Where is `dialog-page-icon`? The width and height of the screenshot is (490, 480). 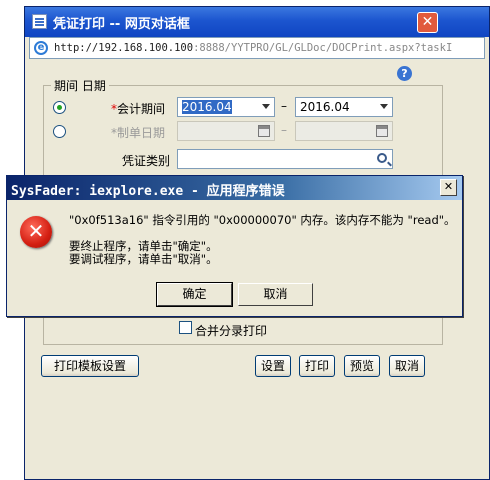
dialog-page-icon is located at coordinates (39, 21).